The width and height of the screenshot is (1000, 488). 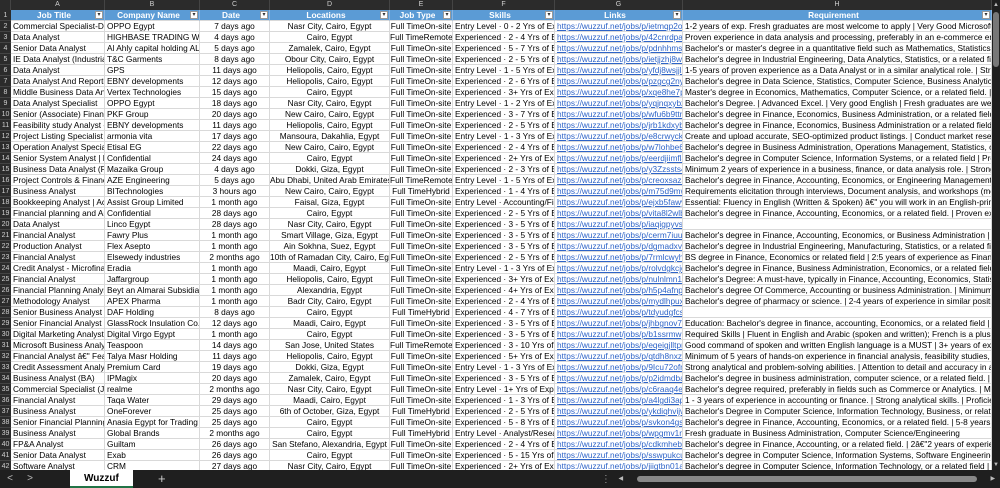 What do you see at coordinates (58, 268) in the screenshot?
I see `table-cell: Credit Analyst - Microfinanc` at bounding box center [58, 268].